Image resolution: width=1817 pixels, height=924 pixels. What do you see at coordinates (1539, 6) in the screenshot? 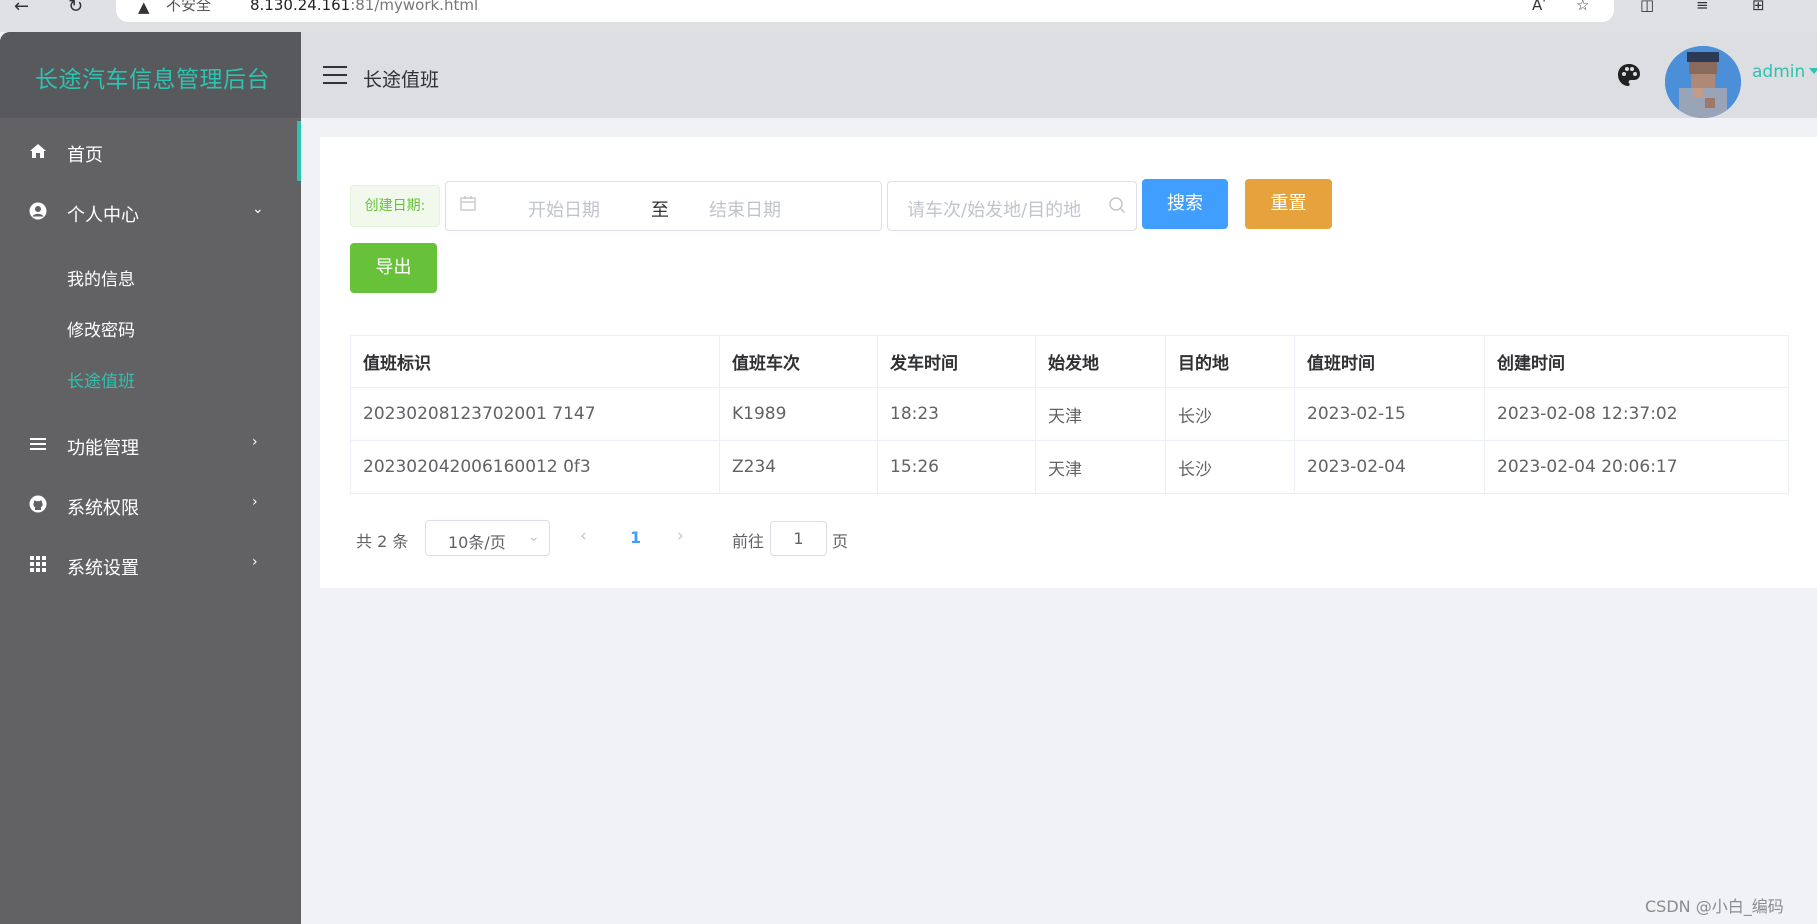
I see `read-aloud-icon: Aʹ` at bounding box center [1539, 6].